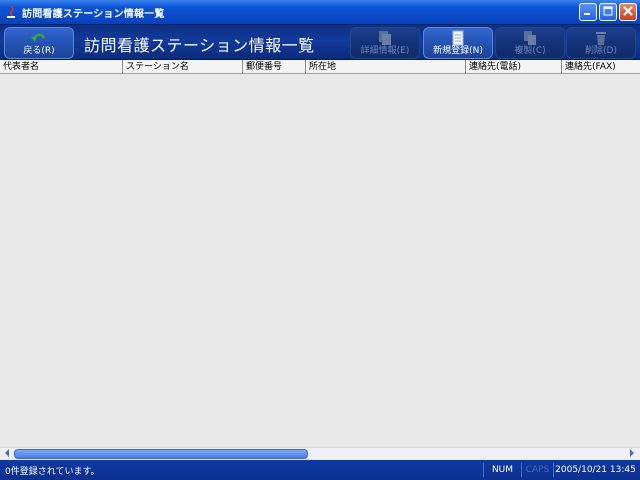 The height and width of the screenshot is (480, 640). Describe the element at coordinates (458, 51) in the screenshot. I see `new-register-button-label: 新規登録(N)` at that location.